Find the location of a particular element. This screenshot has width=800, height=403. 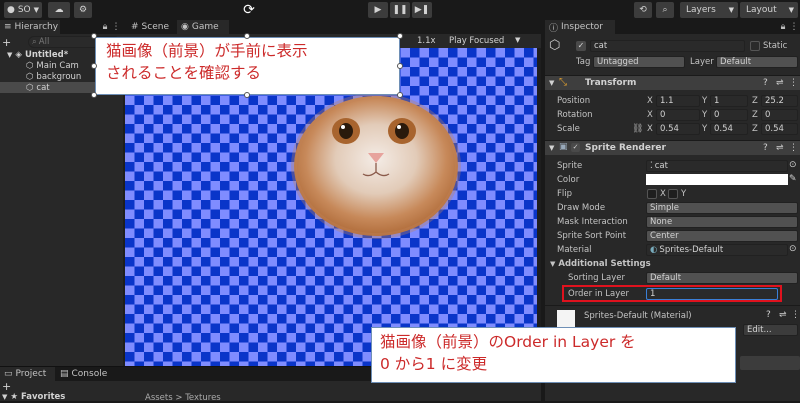

color-swatch is located at coordinates (717, 179).